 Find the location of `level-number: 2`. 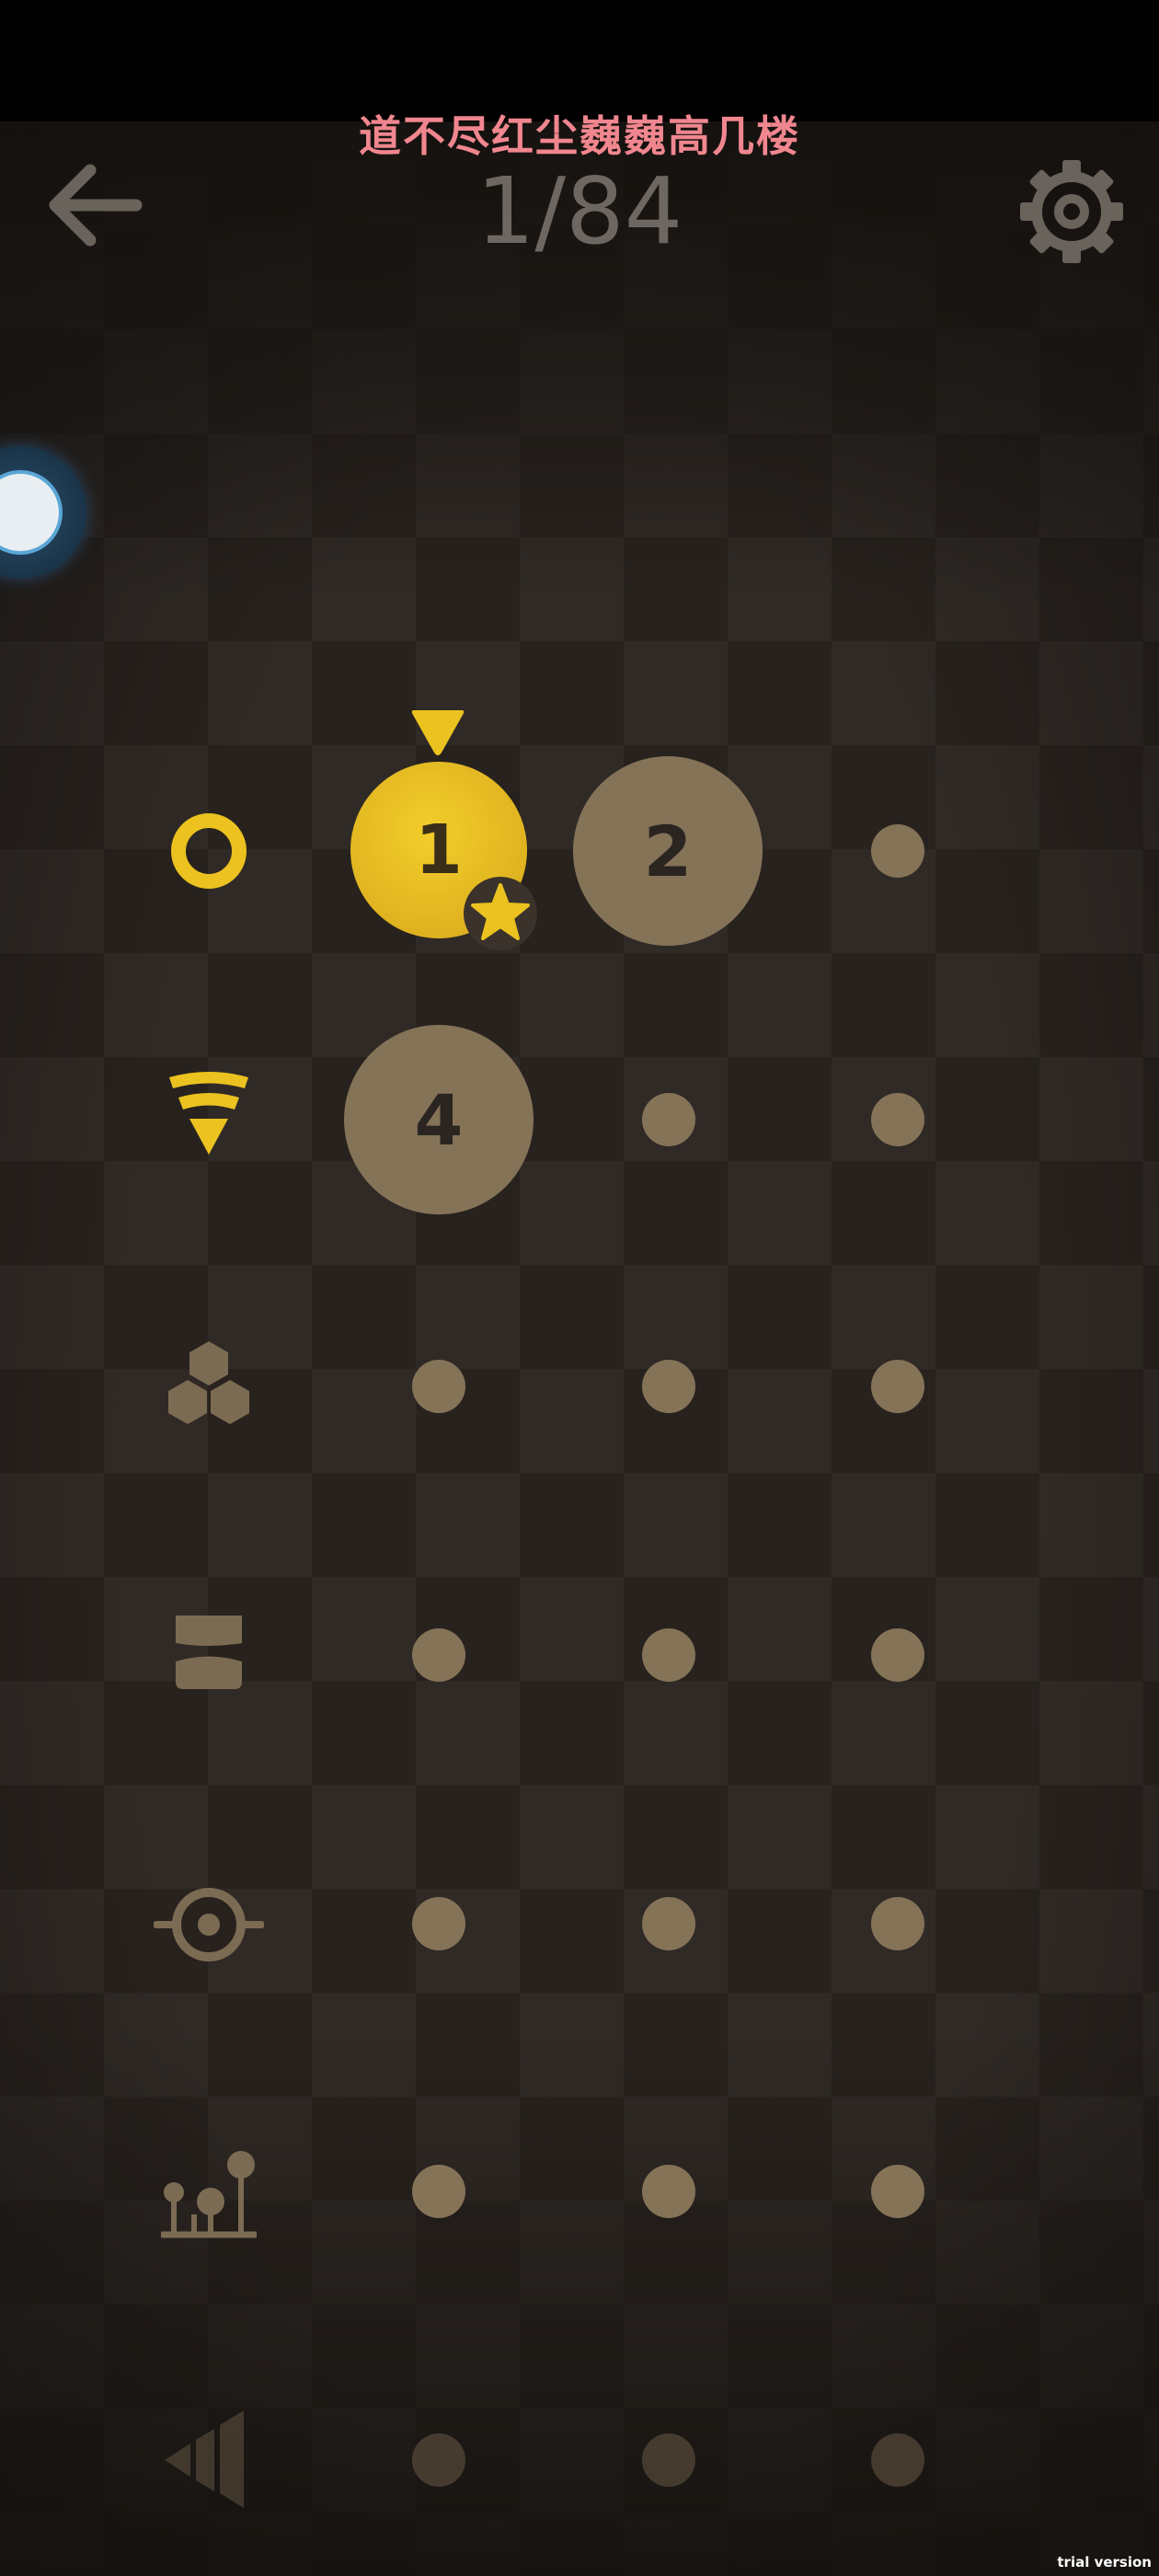

level-number: 2 is located at coordinates (668, 851).